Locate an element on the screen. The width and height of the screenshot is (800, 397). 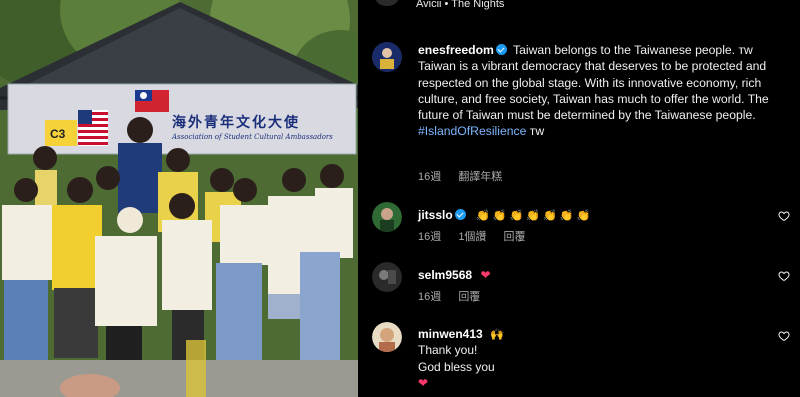
comment-username: selm9568 is located at coordinates (445, 275).